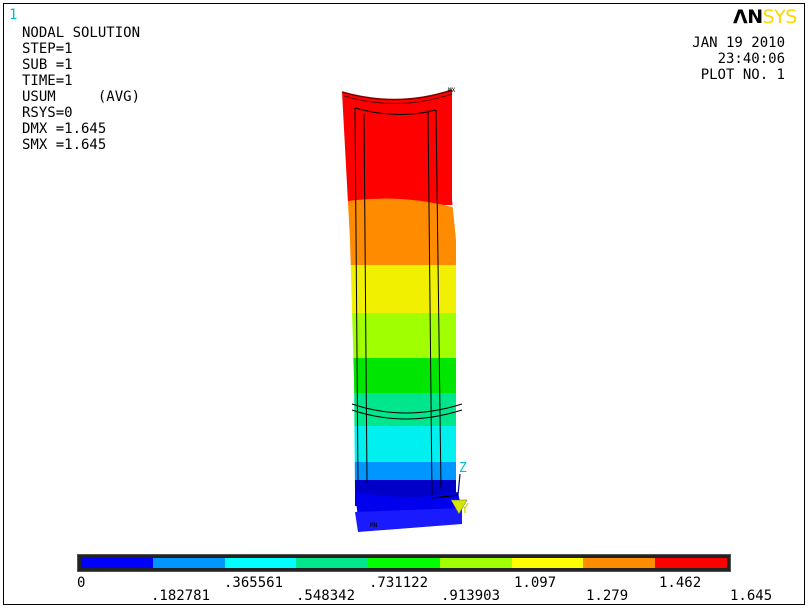 Image resolution: width=810 pixels, height=610 pixels. Describe the element at coordinates (374, 525) in the screenshot. I see `min-marker-label: MN` at that location.